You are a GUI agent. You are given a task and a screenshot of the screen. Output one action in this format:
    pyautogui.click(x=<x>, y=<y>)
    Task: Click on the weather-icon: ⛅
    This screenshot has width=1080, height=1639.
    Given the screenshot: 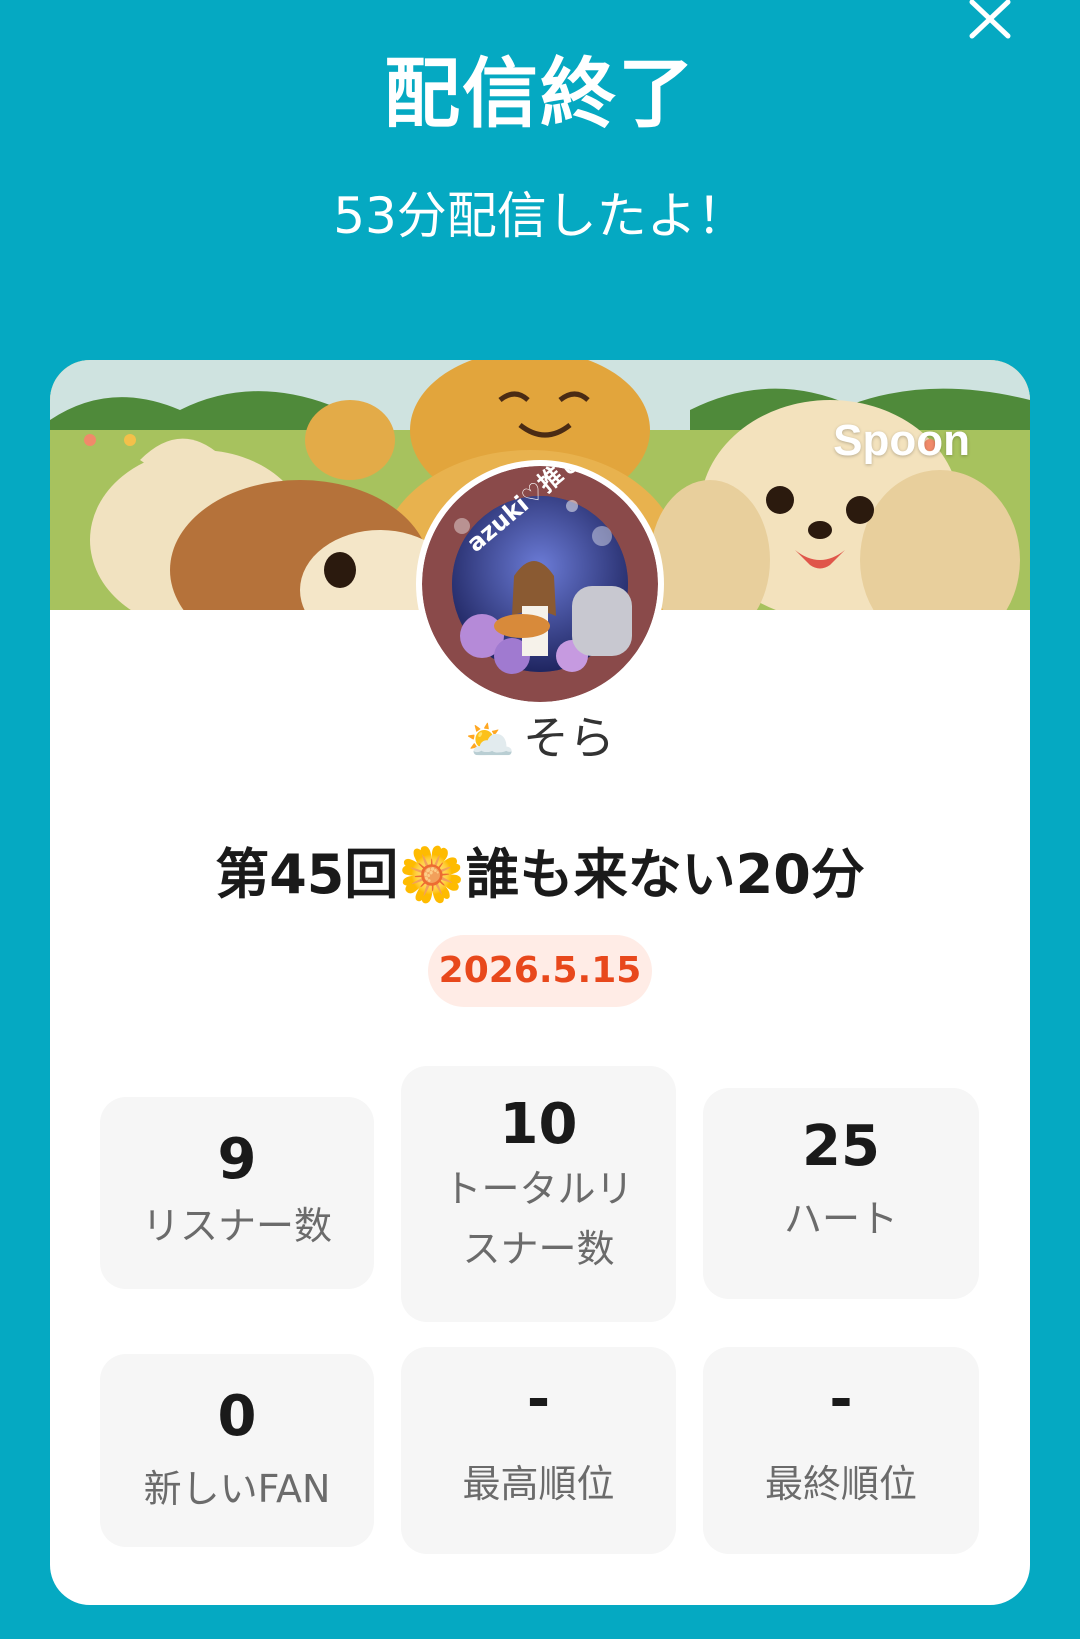 What is the action you would take?
    pyautogui.click(x=490, y=741)
    